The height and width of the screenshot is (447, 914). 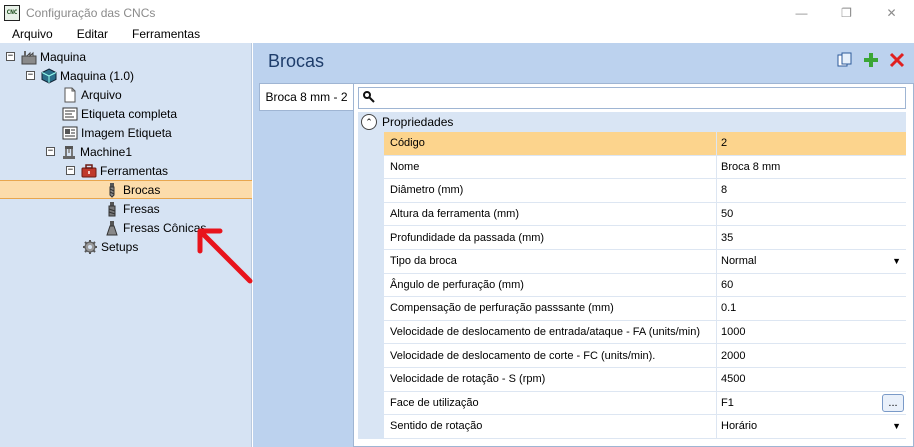 What do you see at coordinates (550, 167) in the screenshot?
I see `property-name: Nome` at bounding box center [550, 167].